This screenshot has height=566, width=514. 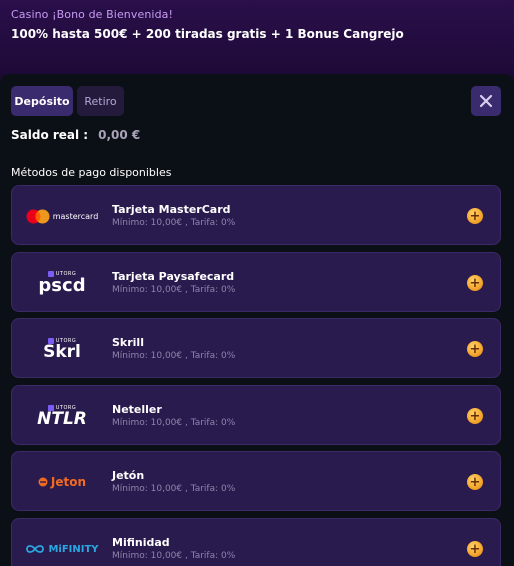 I want to click on skrill-logo: UTORG Skrl, so click(x=62, y=349).